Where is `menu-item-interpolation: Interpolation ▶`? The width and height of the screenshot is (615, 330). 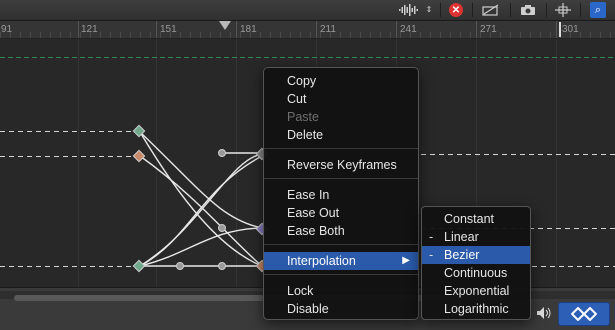
menu-item-interpolation: Interpolation ▶ is located at coordinates (341, 261).